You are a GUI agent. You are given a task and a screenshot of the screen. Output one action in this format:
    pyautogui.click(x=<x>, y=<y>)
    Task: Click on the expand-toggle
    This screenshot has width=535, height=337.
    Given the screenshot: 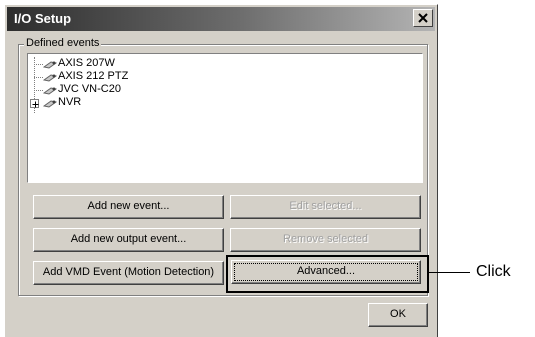 What is the action you would take?
    pyautogui.click(x=34, y=103)
    